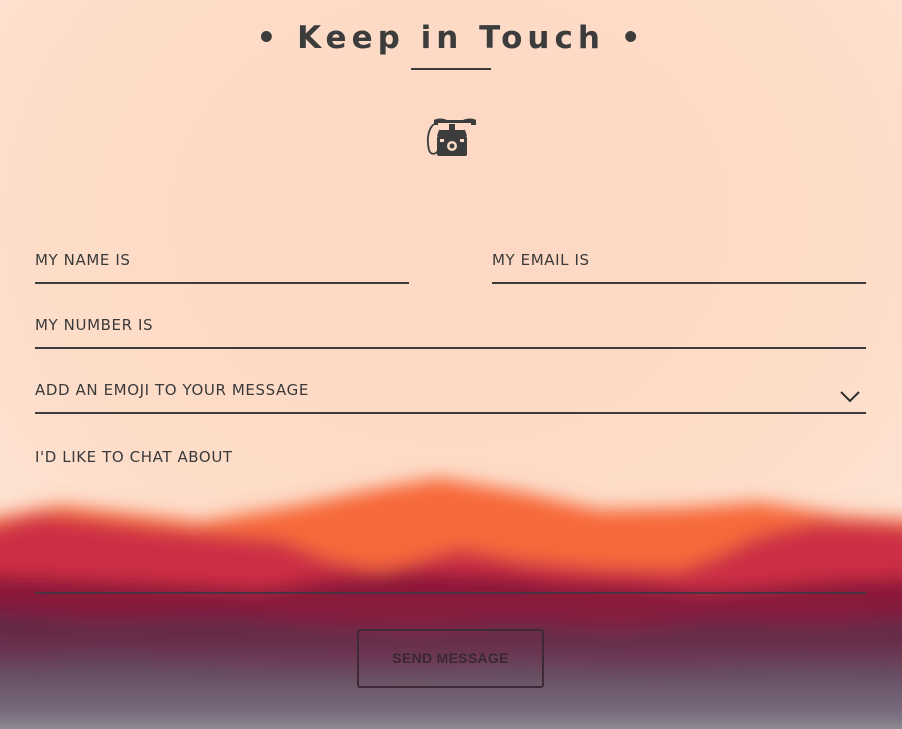 The height and width of the screenshot is (729, 902). I want to click on email-label: MY EMAIL IS, so click(541, 260).